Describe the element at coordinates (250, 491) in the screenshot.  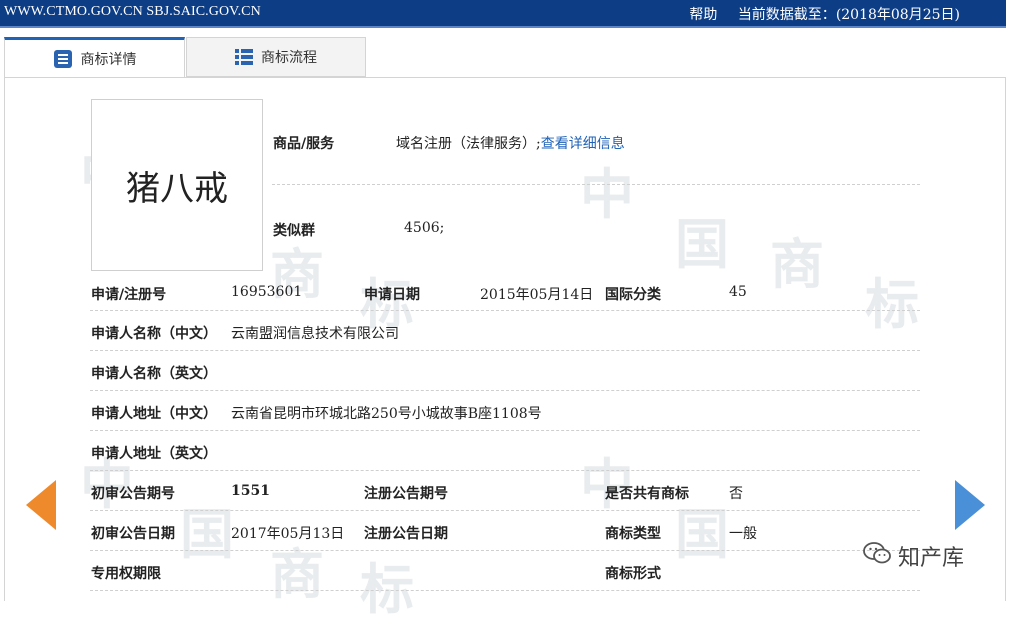
I see `prelim-issue-value: 1551` at that location.